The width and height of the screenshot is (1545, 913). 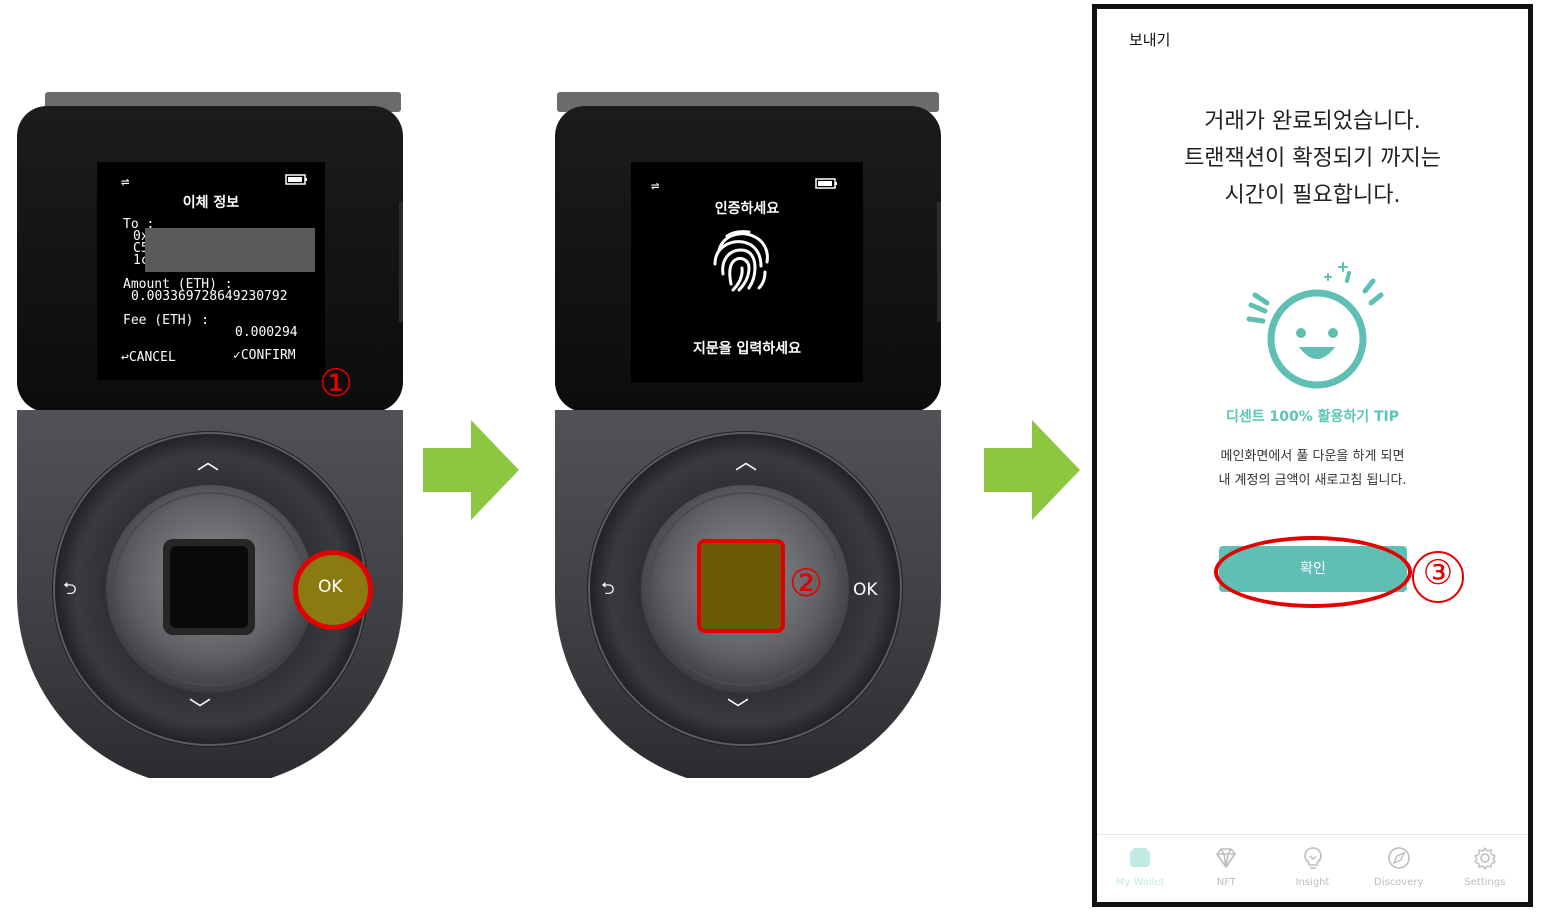 What do you see at coordinates (1312, 858) in the screenshot?
I see `lightbulb-icon` at bounding box center [1312, 858].